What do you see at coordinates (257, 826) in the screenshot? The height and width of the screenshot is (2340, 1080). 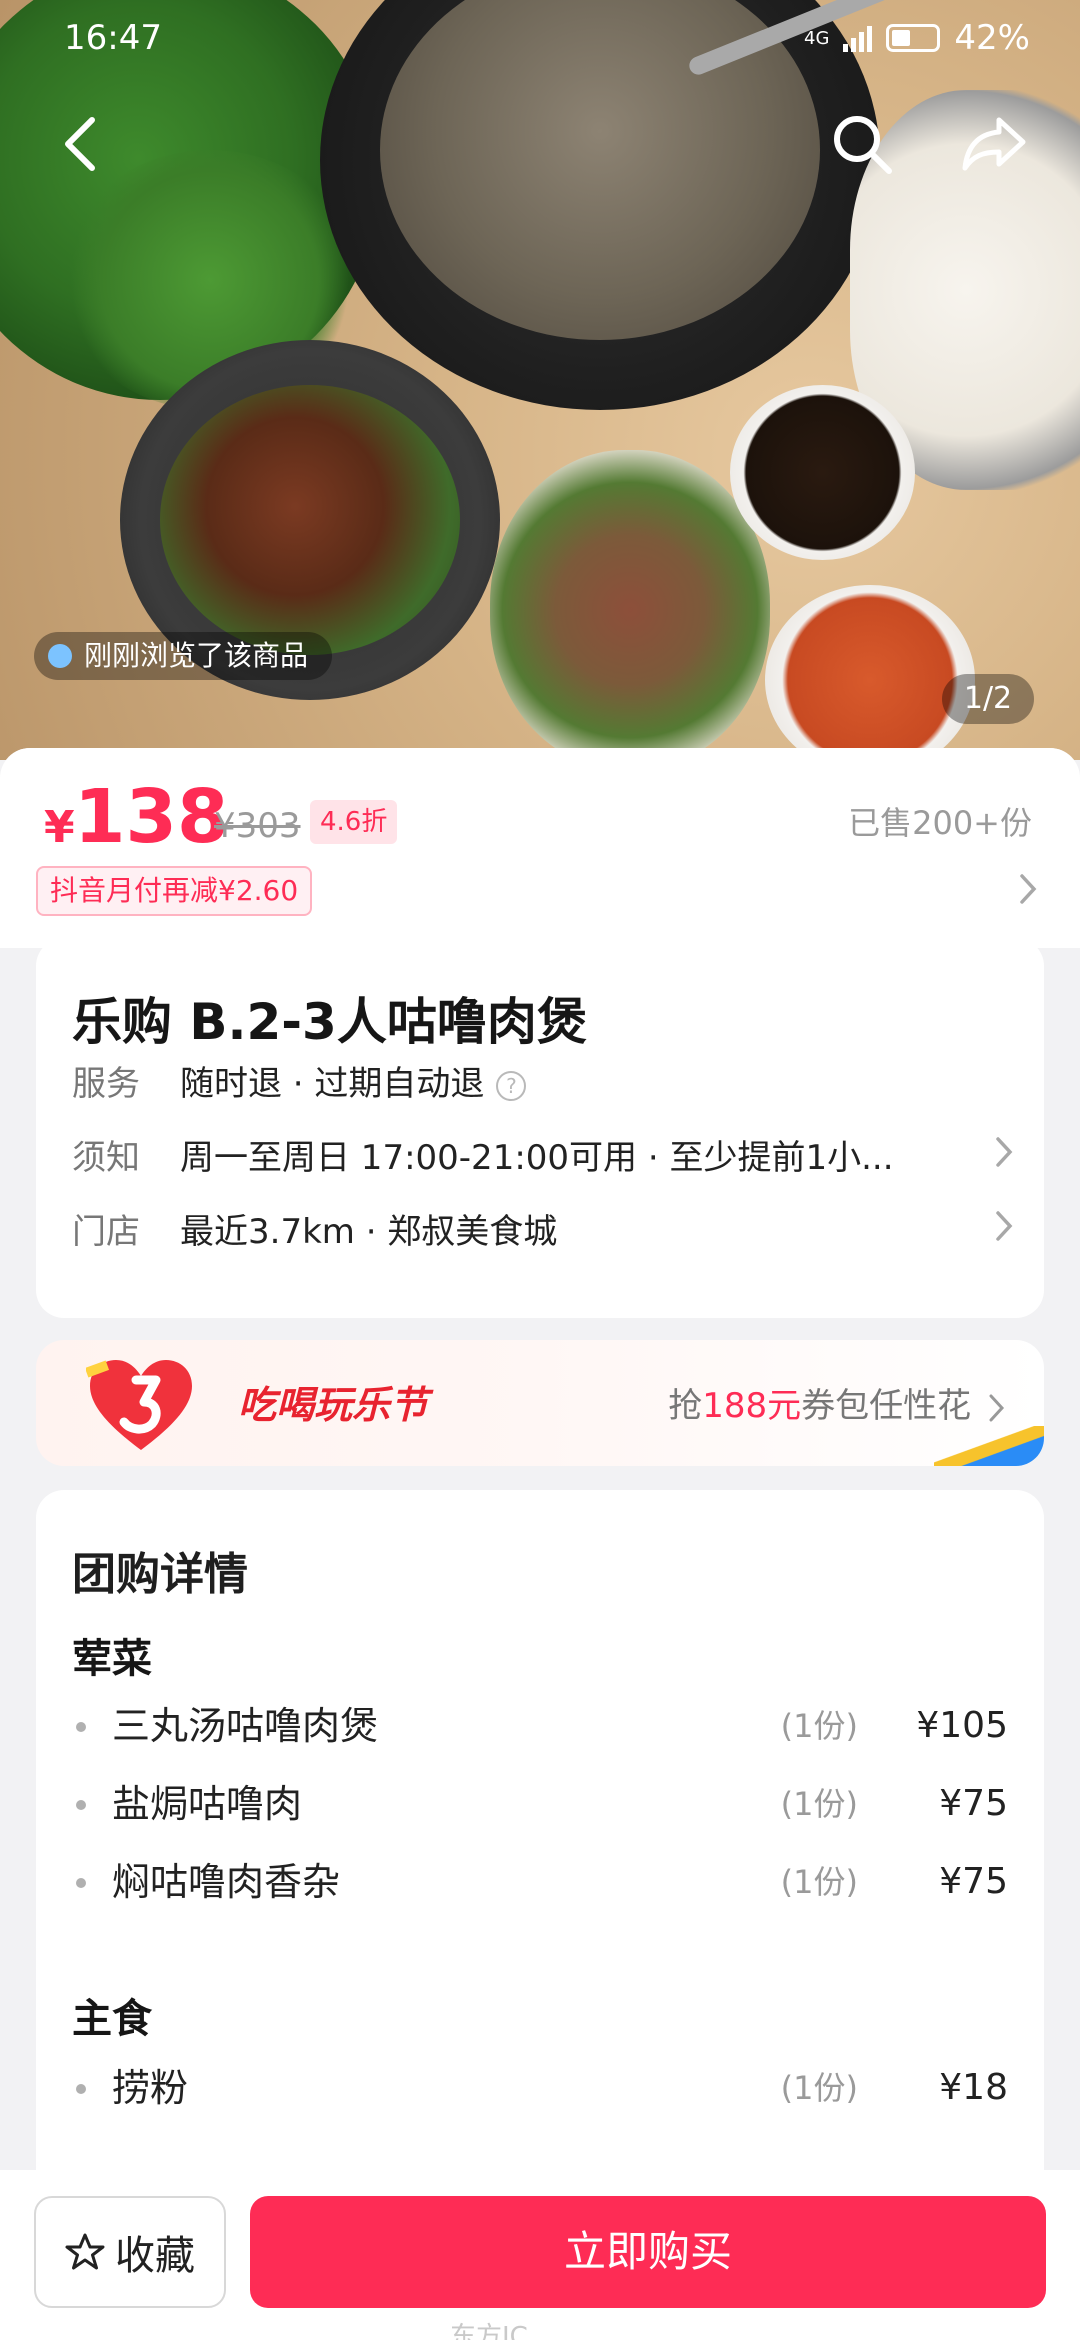 I see `original-price: ¥303` at bounding box center [257, 826].